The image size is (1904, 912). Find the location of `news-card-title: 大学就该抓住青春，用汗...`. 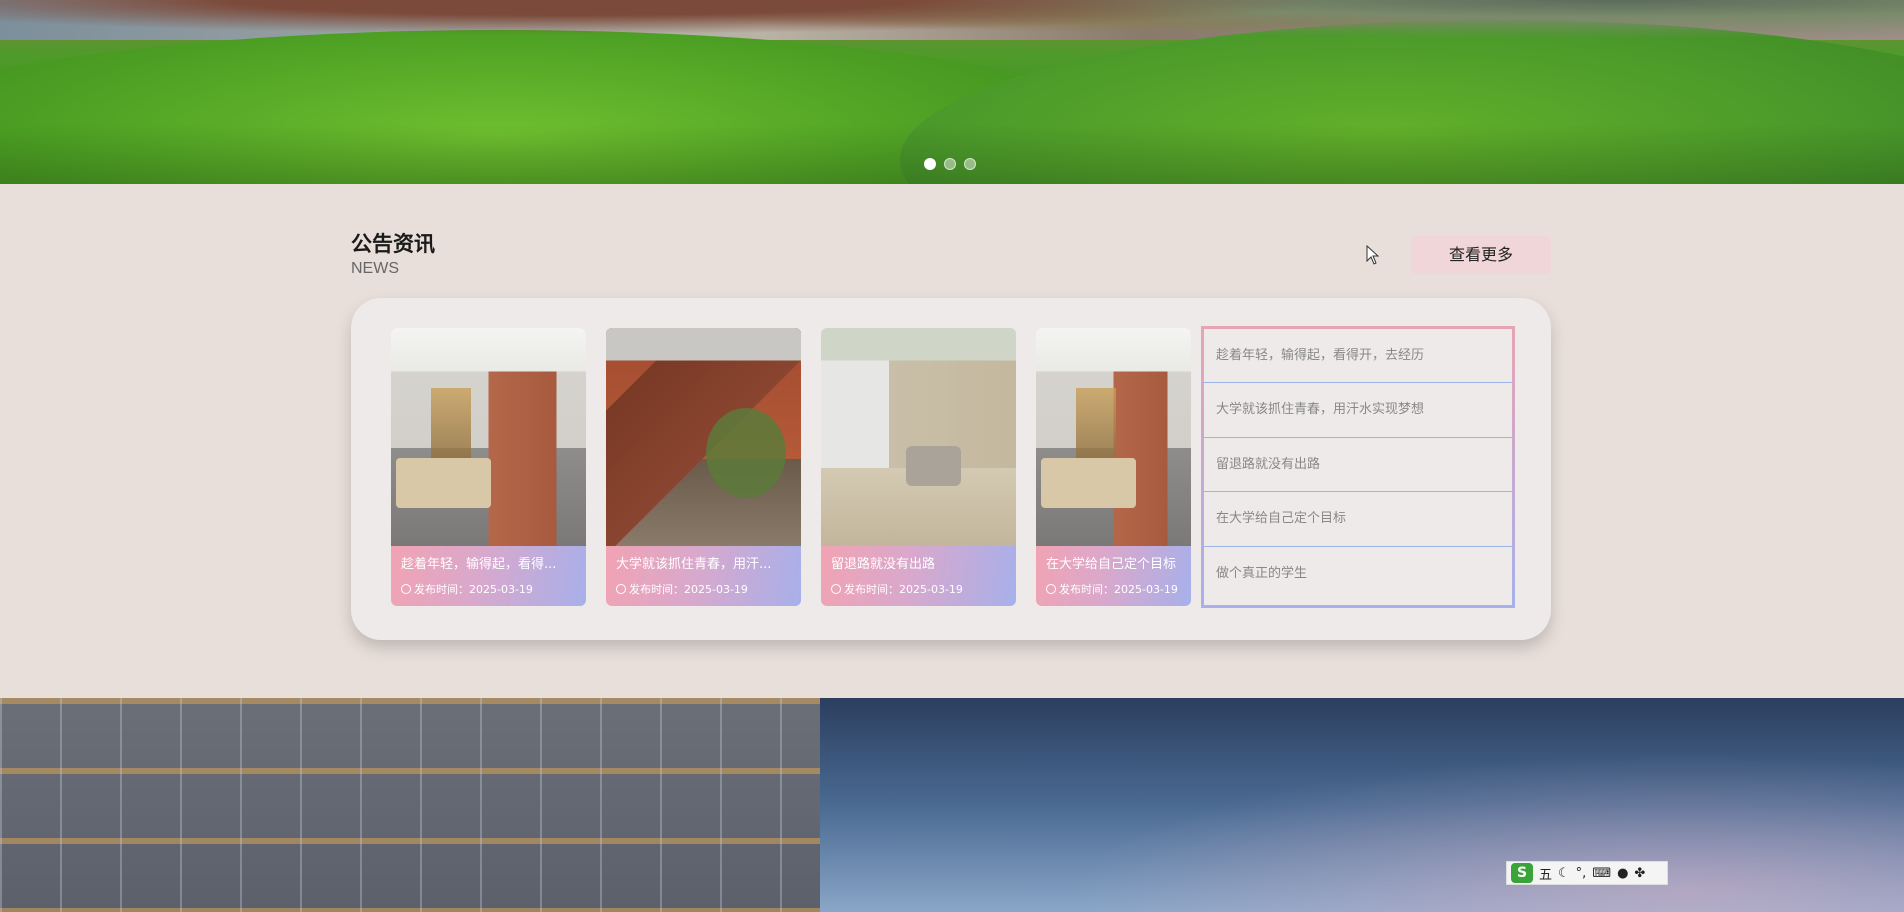

news-card-title: 大学就该抓住青春，用汗... is located at coordinates (694, 564).